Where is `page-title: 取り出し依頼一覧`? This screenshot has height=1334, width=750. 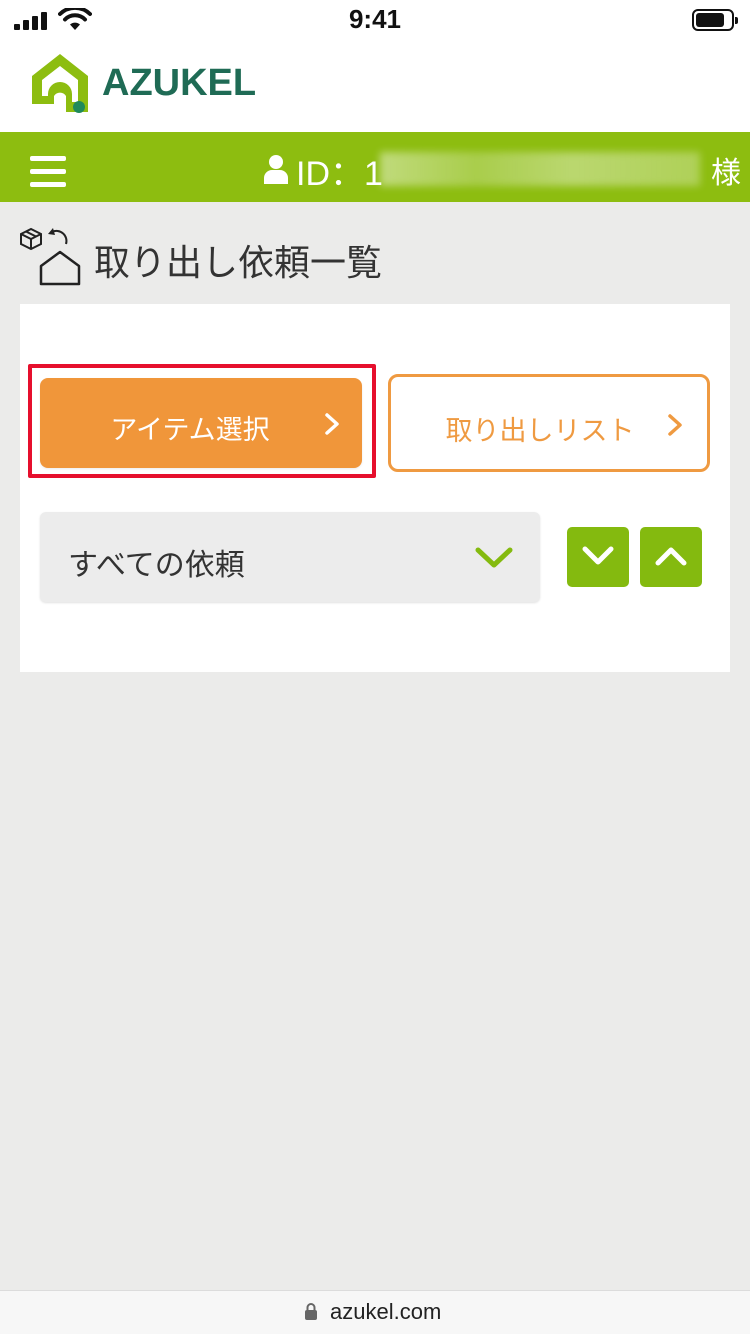
page-title: 取り出し依頼一覧 is located at coordinates (238, 263).